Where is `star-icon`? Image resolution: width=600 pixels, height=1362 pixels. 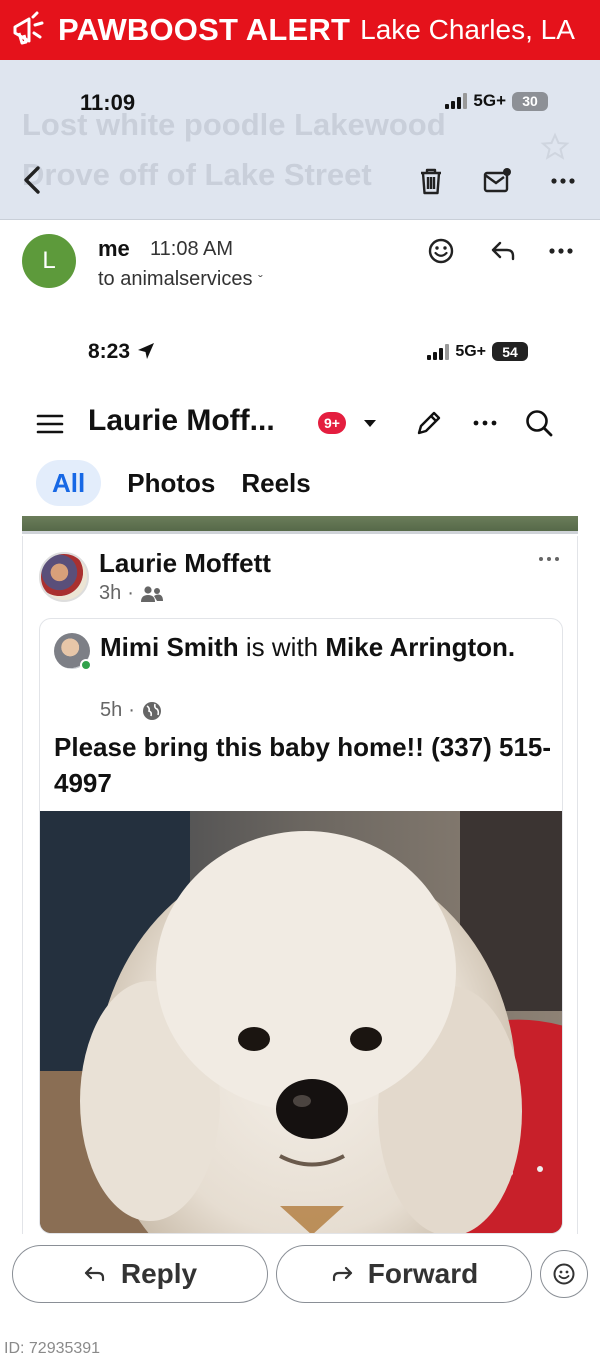
star-icon is located at coordinates (555, 147).